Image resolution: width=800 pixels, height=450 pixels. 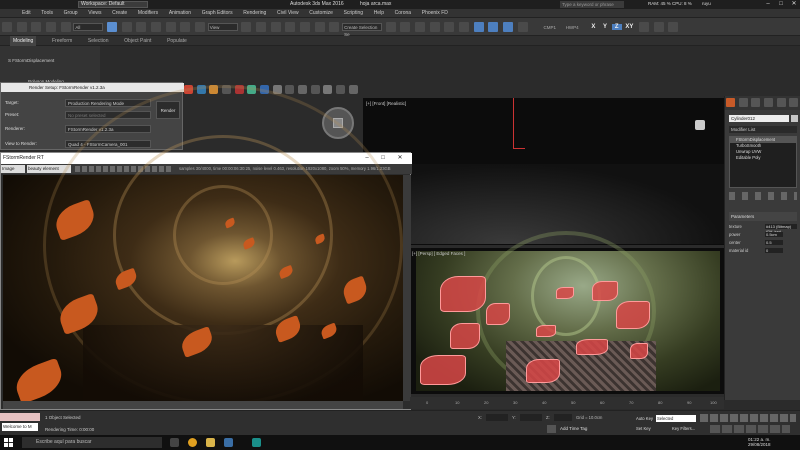 I want to click on command-cmp1: CMP1, so click(x=550, y=27).